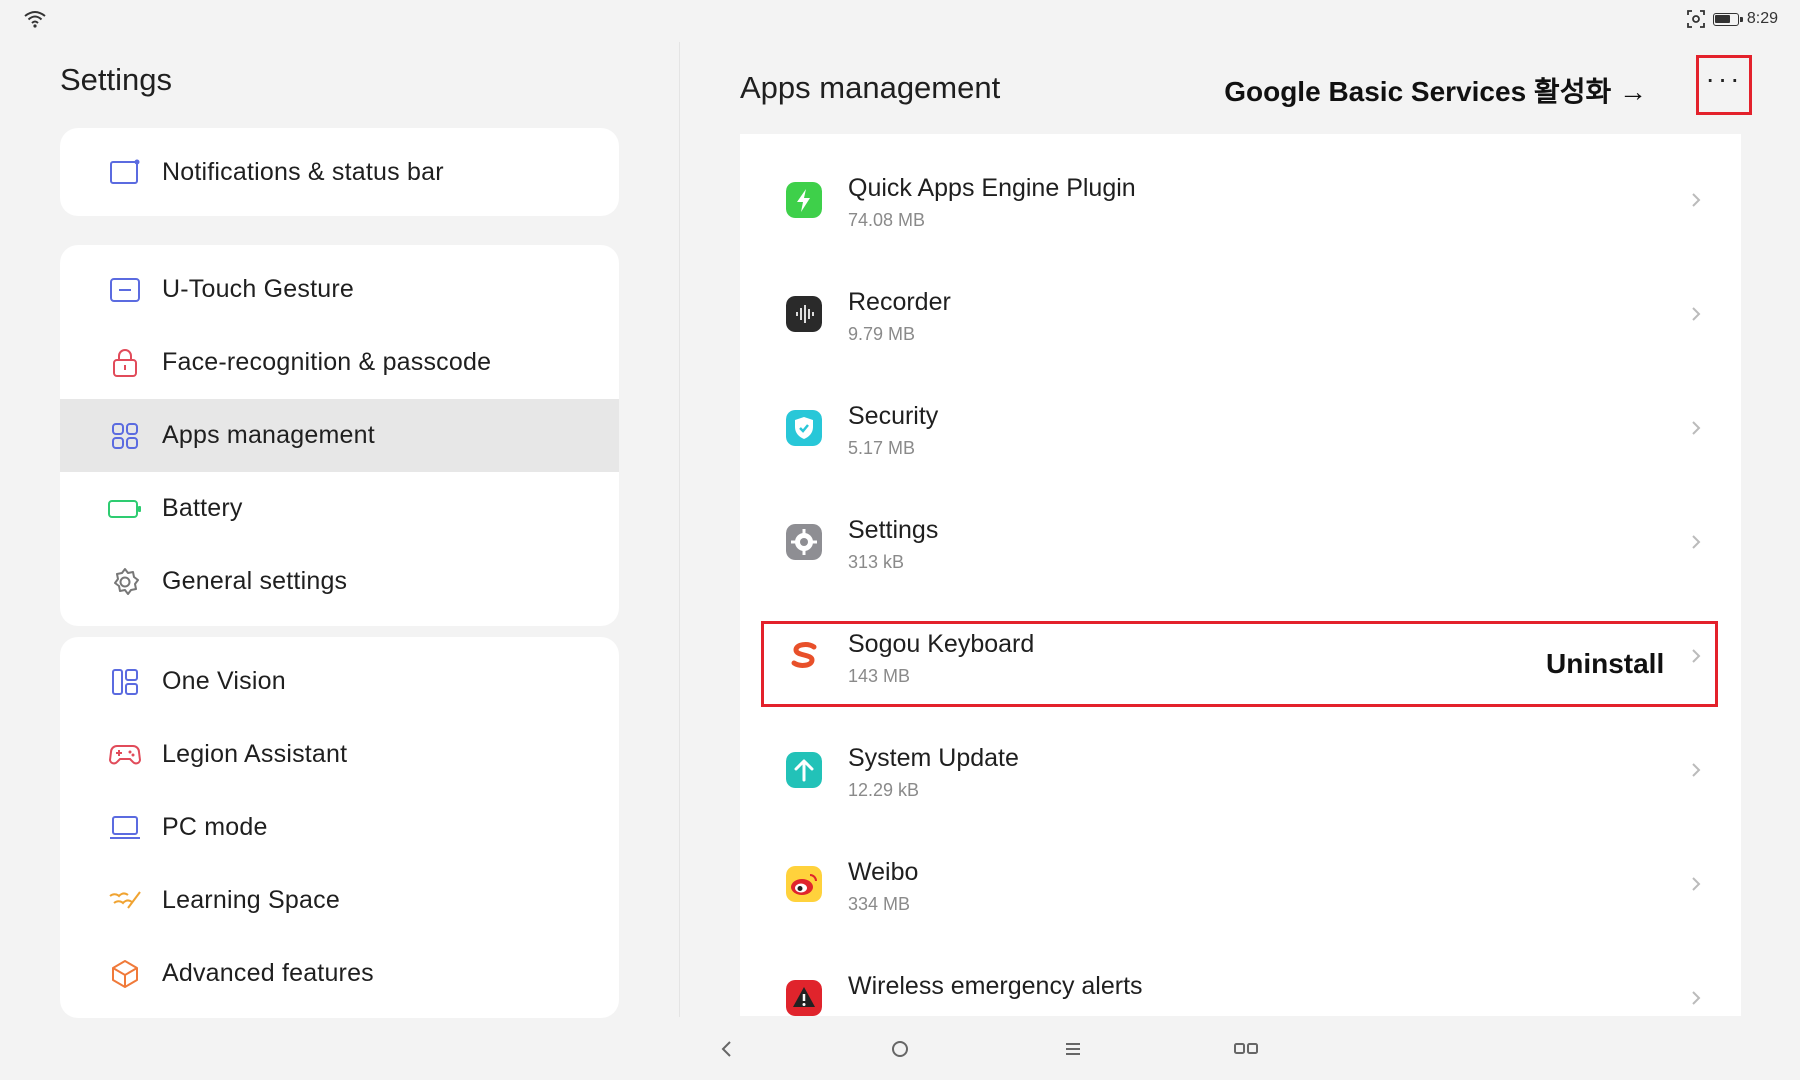 The height and width of the screenshot is (1080, 1800). I want to click on app-name: Security, so click(893, 416).